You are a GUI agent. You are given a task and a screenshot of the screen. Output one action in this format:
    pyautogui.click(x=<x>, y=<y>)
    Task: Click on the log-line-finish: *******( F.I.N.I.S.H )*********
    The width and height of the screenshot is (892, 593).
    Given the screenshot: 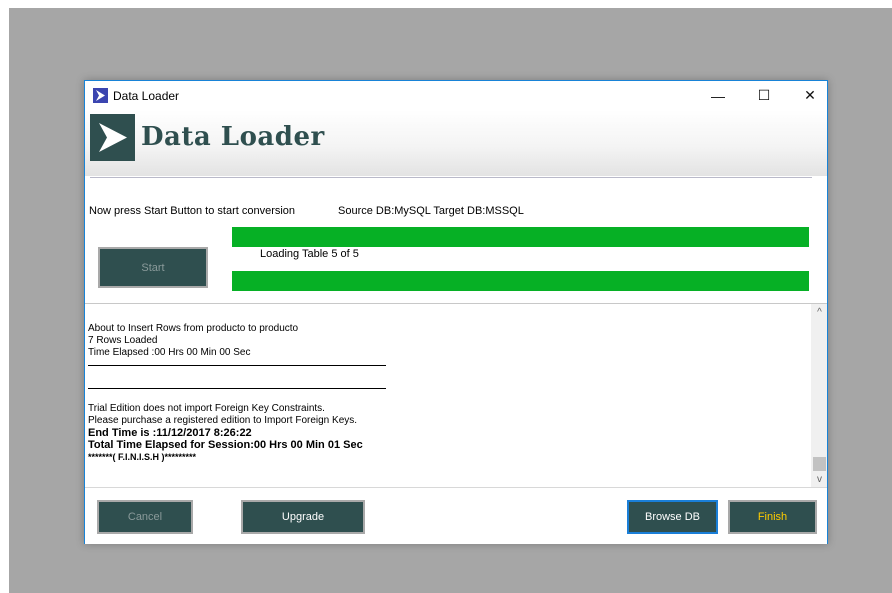 What is the action you would take?
    pyautogui.click(x=142, y=457)
    